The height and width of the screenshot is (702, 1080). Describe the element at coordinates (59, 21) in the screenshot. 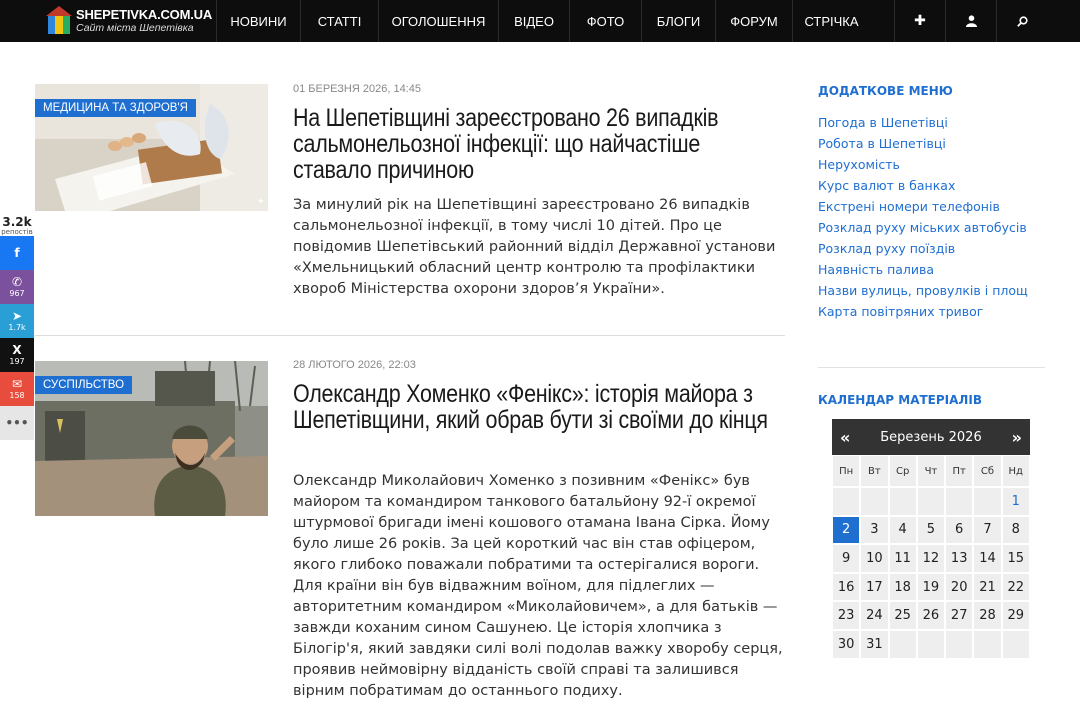

I see `logo-emblem-icon` at that location.